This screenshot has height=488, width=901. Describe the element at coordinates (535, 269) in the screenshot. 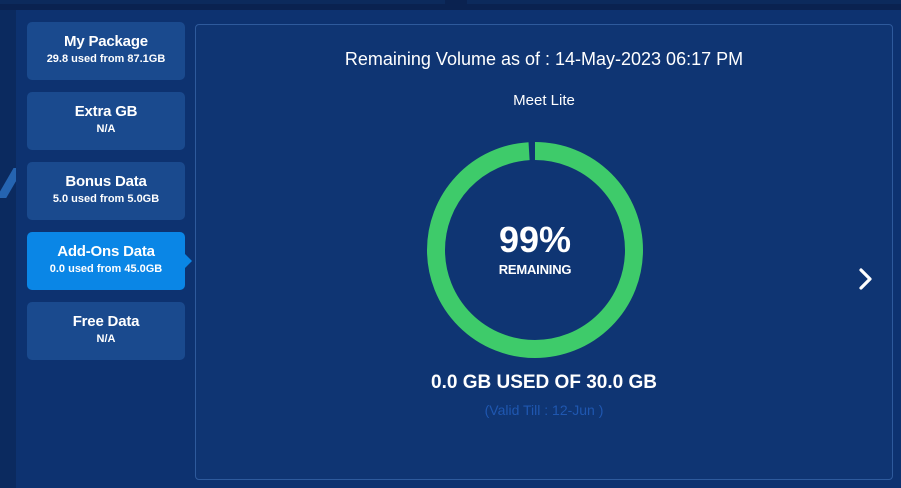

I see `gauge-label: REMAINING` at that location.